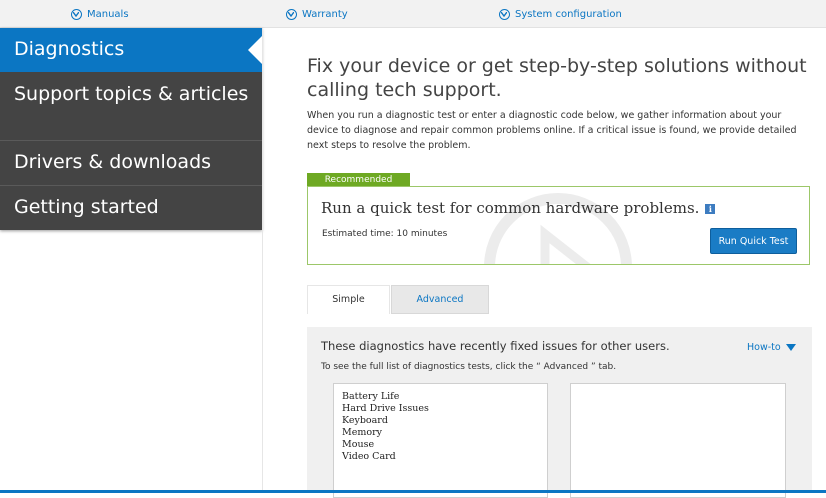 The image size is (826, 498). I want to click on diagnostic-detail-box, so click(678, 440).